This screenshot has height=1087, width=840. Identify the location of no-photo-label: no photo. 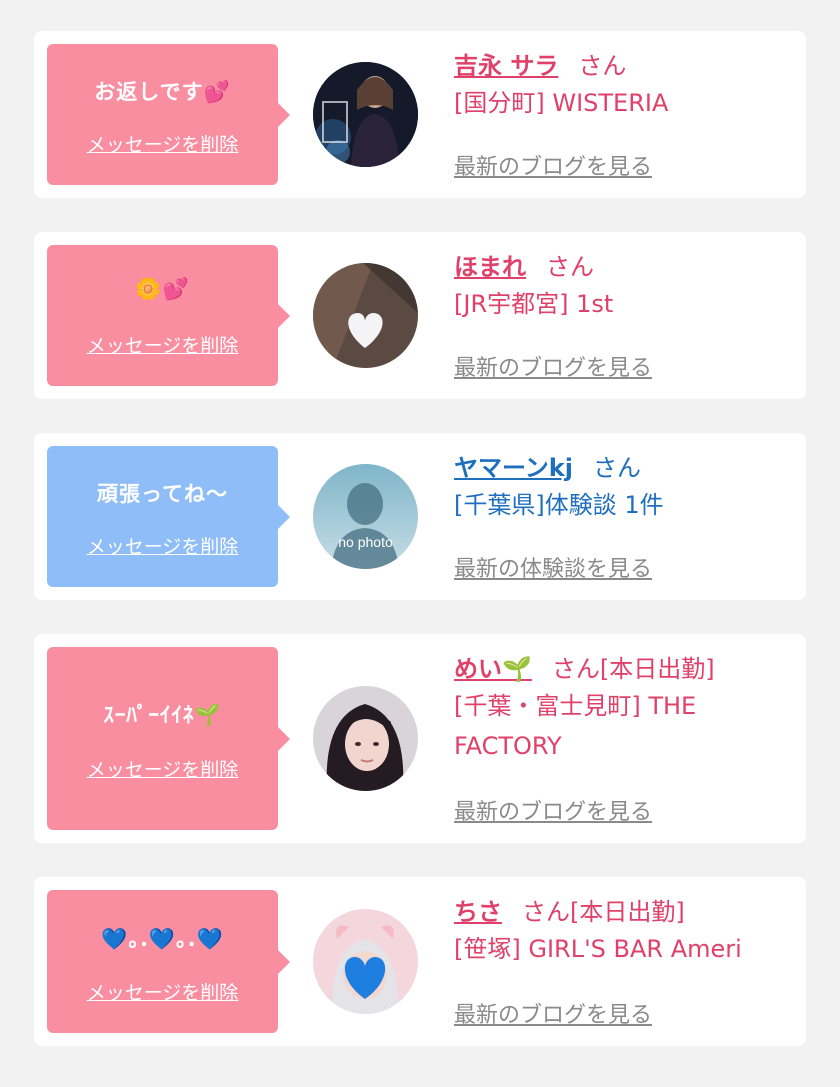
(365, 542).